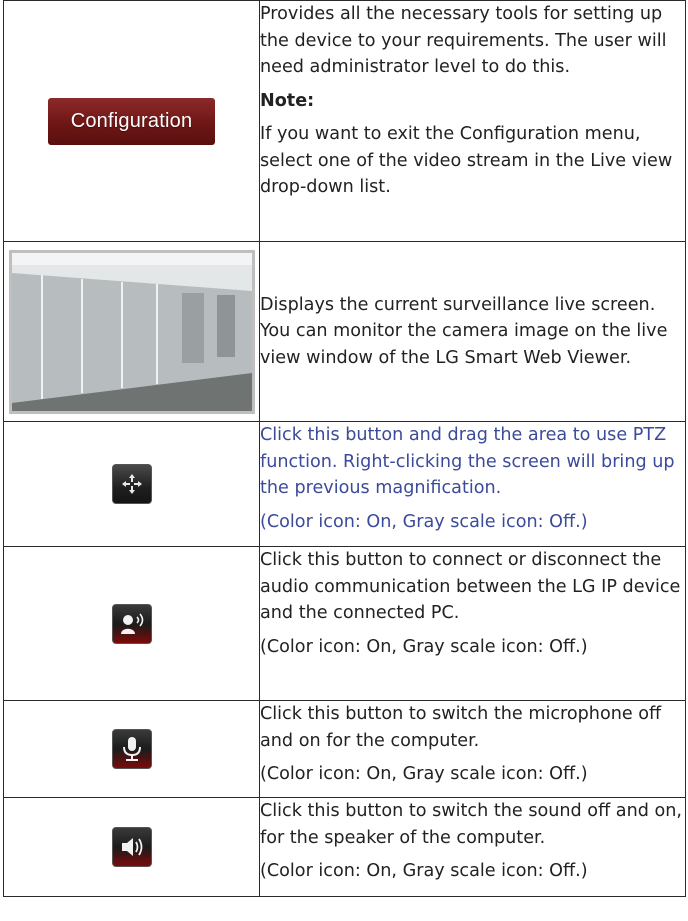 The width and height of the screenshot is (688, 921). I want to click on live-view-thumbnail, so click(131, 331).